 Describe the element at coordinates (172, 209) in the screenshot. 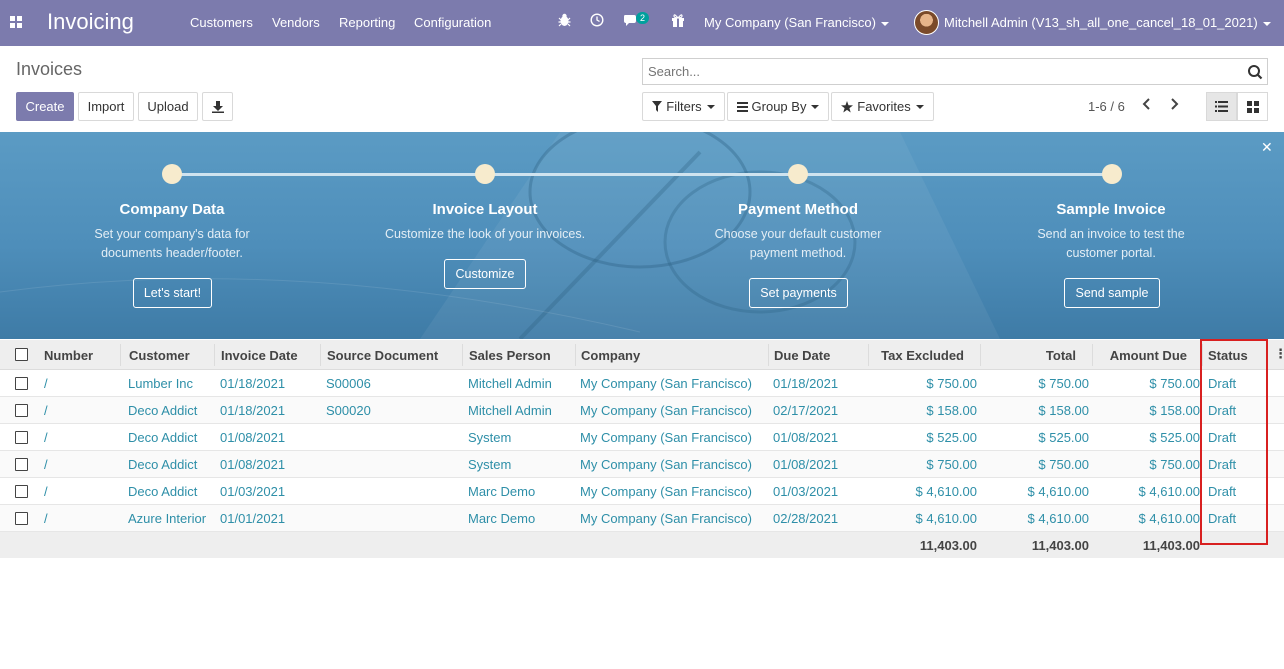

I see `step-title-company-data: Company Data` at that location.